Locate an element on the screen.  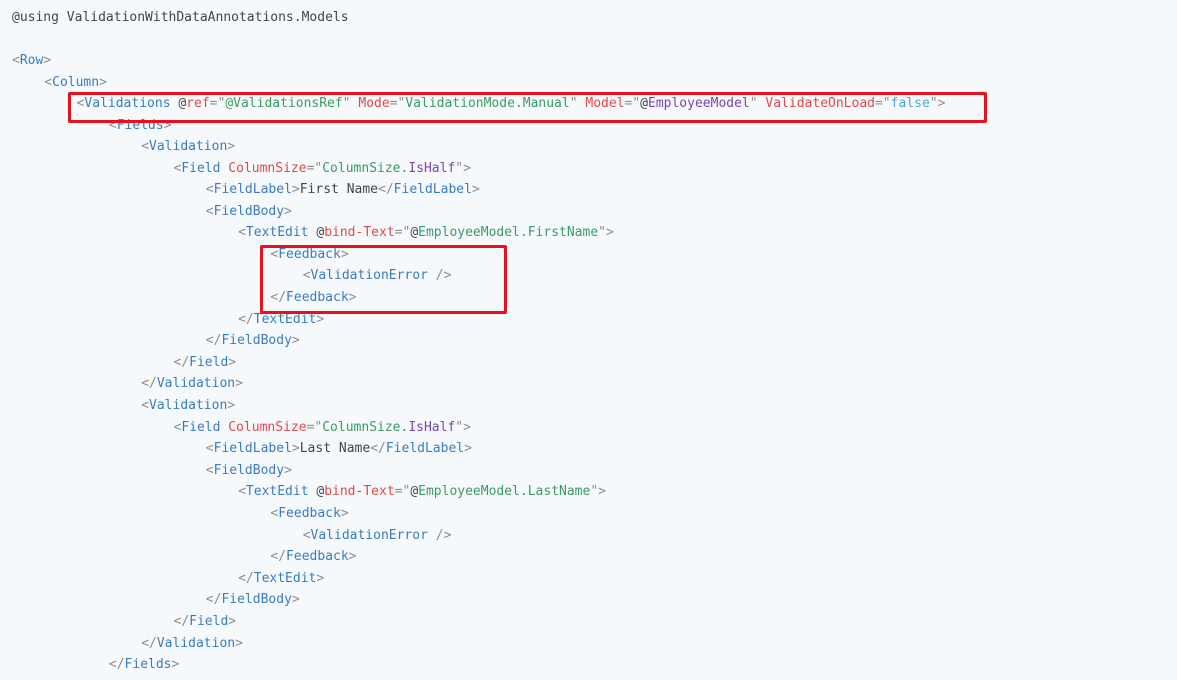
code-line: <Row> is located at coordinates (31, 61).